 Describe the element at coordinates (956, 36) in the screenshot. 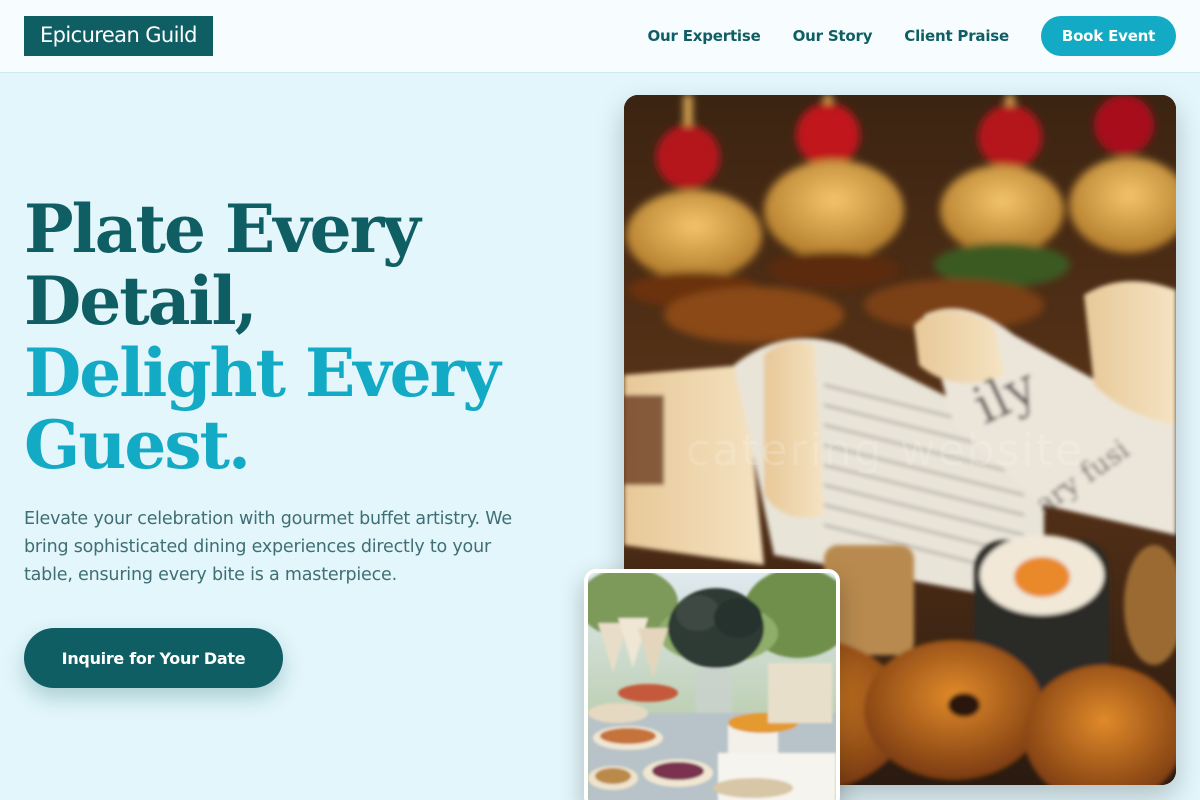

I see `nav-link-client-praise: Client Praise` at that location.